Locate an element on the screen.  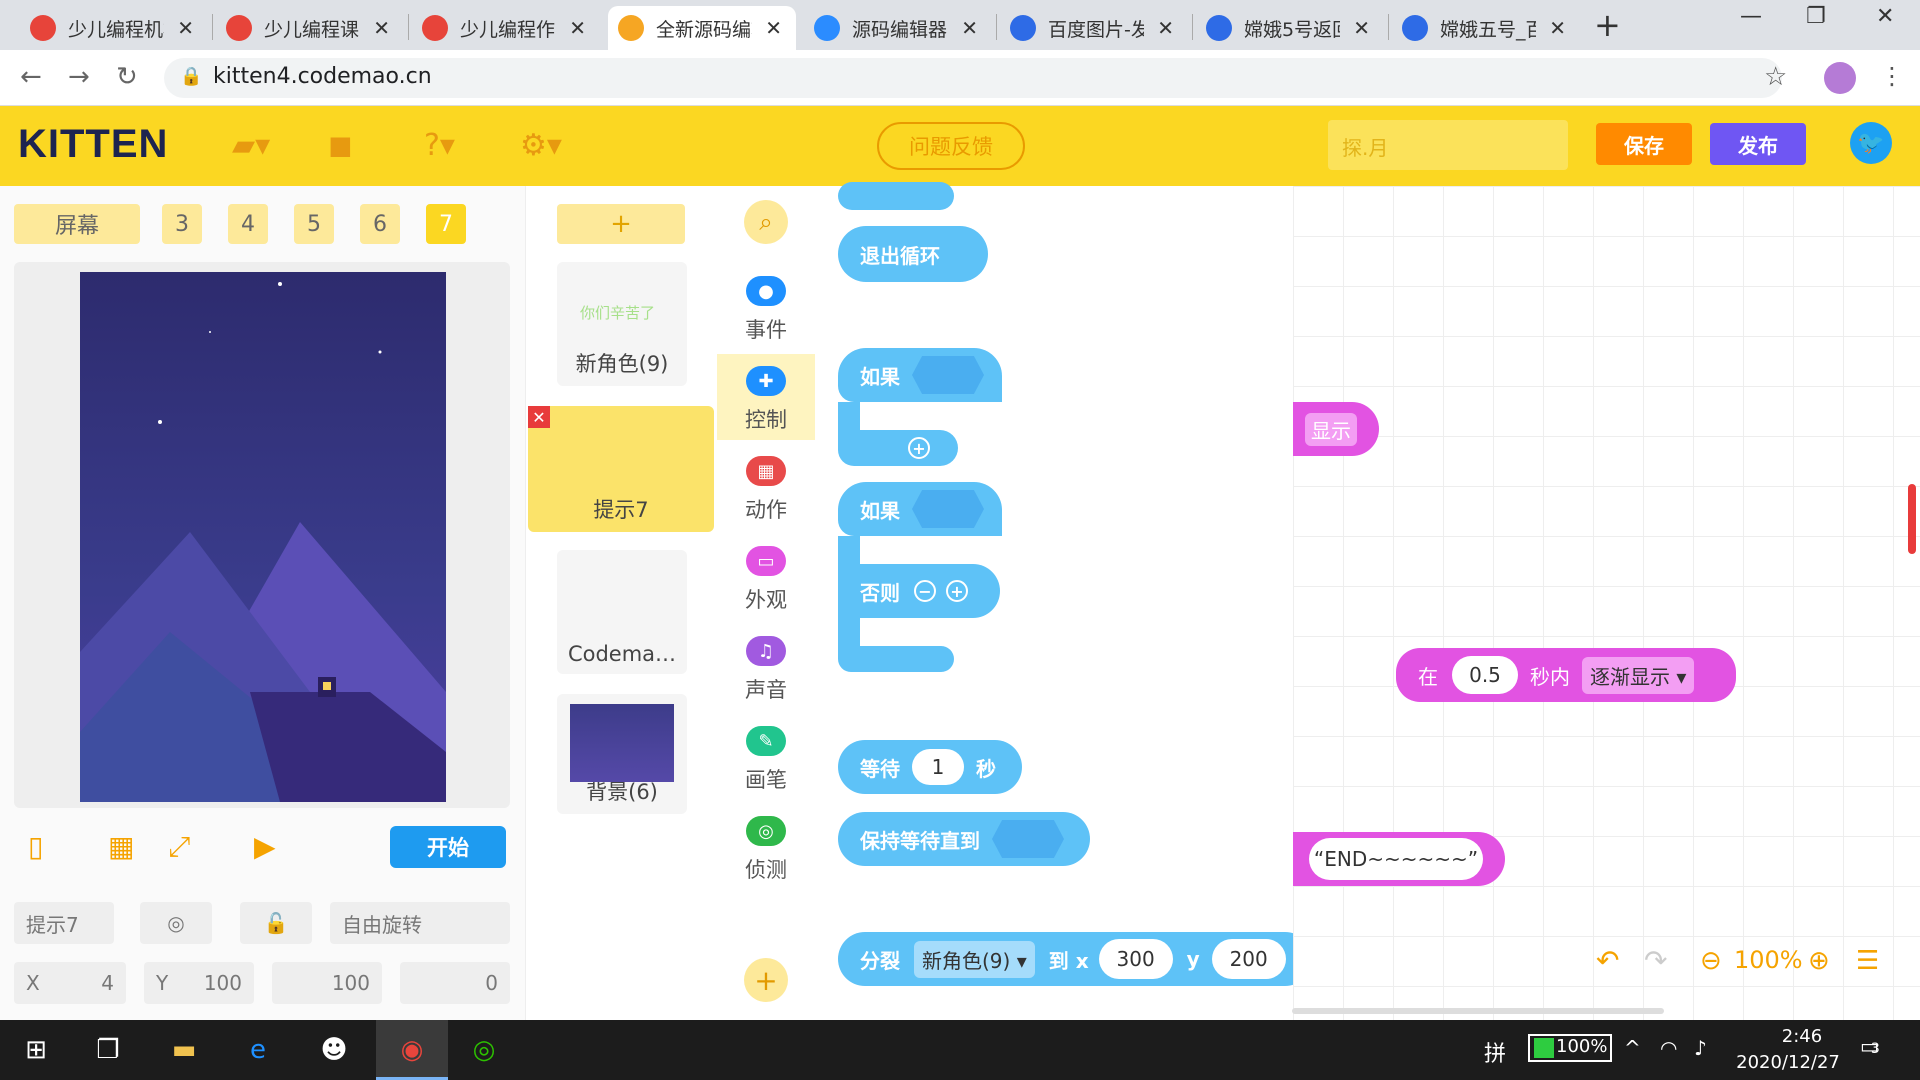
settings-gear-icon: ⚙▾ is located at coordinates (541, 145).